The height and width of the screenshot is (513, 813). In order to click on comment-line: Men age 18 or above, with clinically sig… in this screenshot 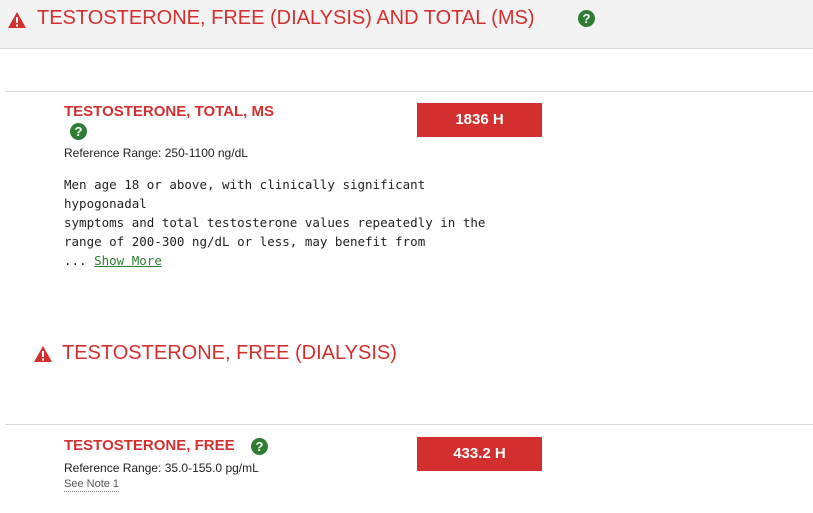, I will do `click(245, 184)`.